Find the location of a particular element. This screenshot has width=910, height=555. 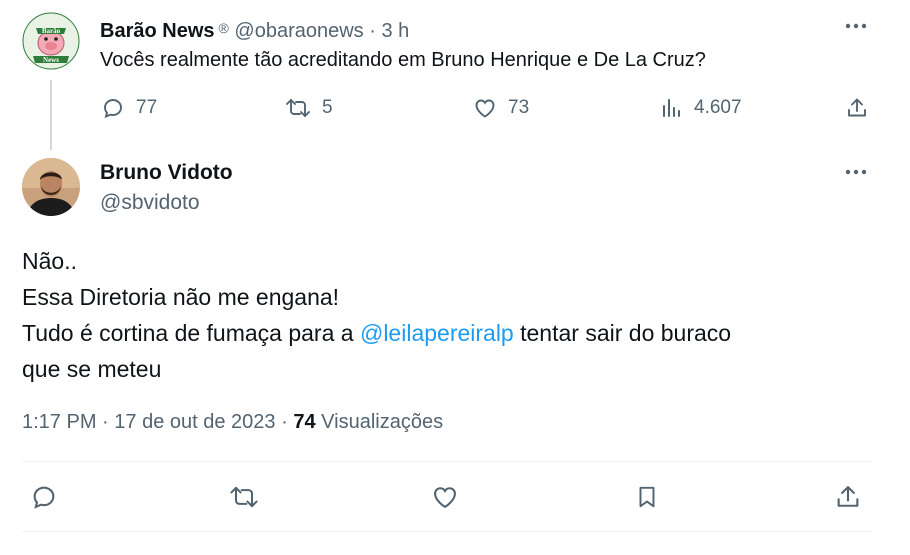

views-count: 4.607 is located at coordinates (718, 107).